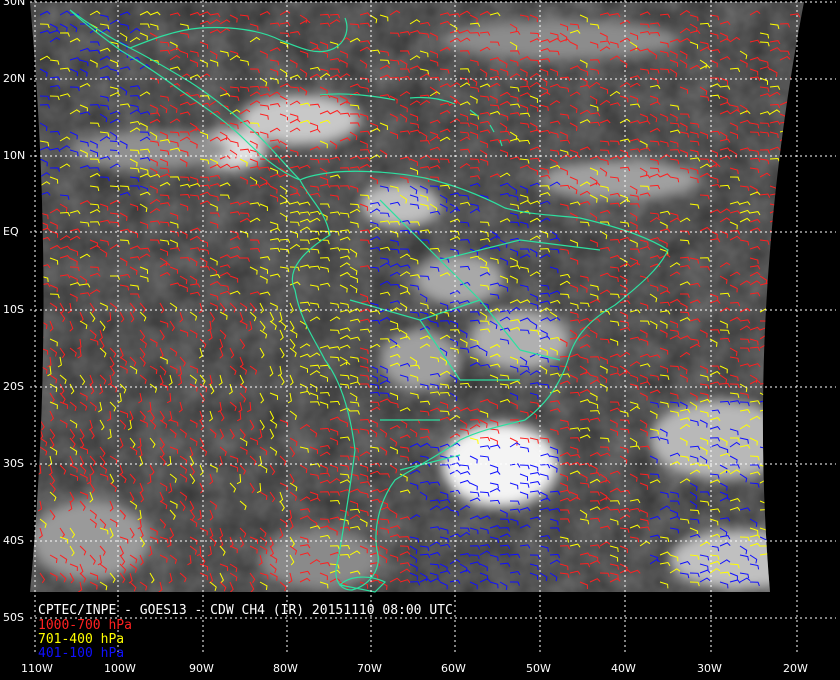 The width and height of the screenshot is (840, 680). I want to click on longitude-label: 30W, so click(709, 668).